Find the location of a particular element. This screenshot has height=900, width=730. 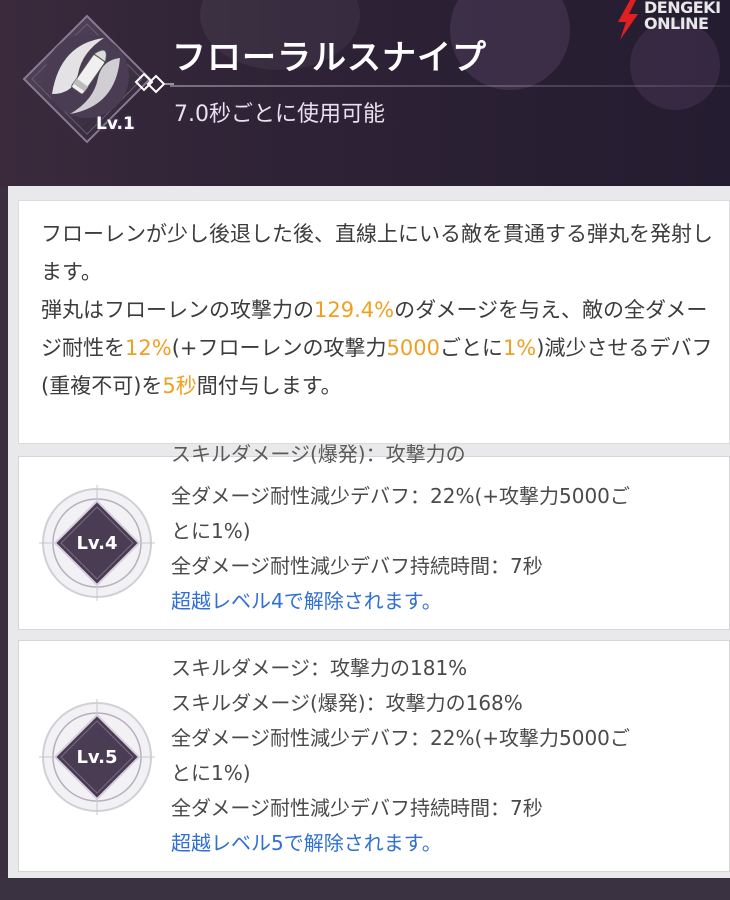

level-effect-line: スキルダメージ(爆発)：攻撃力の168% is located at coordinates (347, 703).